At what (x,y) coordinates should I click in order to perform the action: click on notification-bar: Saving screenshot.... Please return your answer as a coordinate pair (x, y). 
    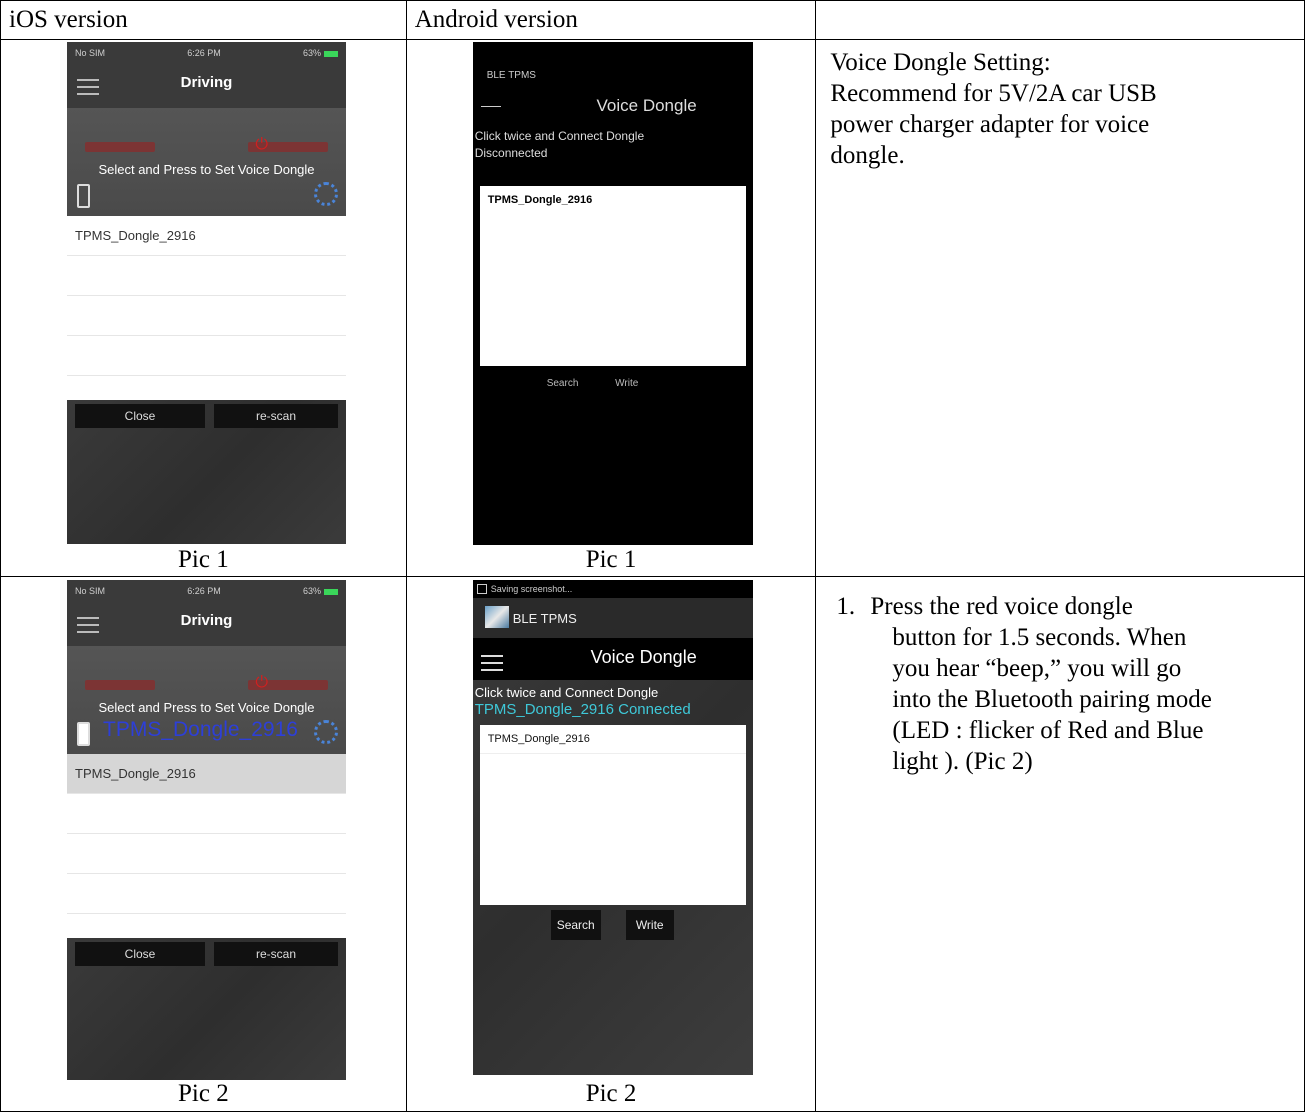
    Looking at the image, I should click on (612, 589).